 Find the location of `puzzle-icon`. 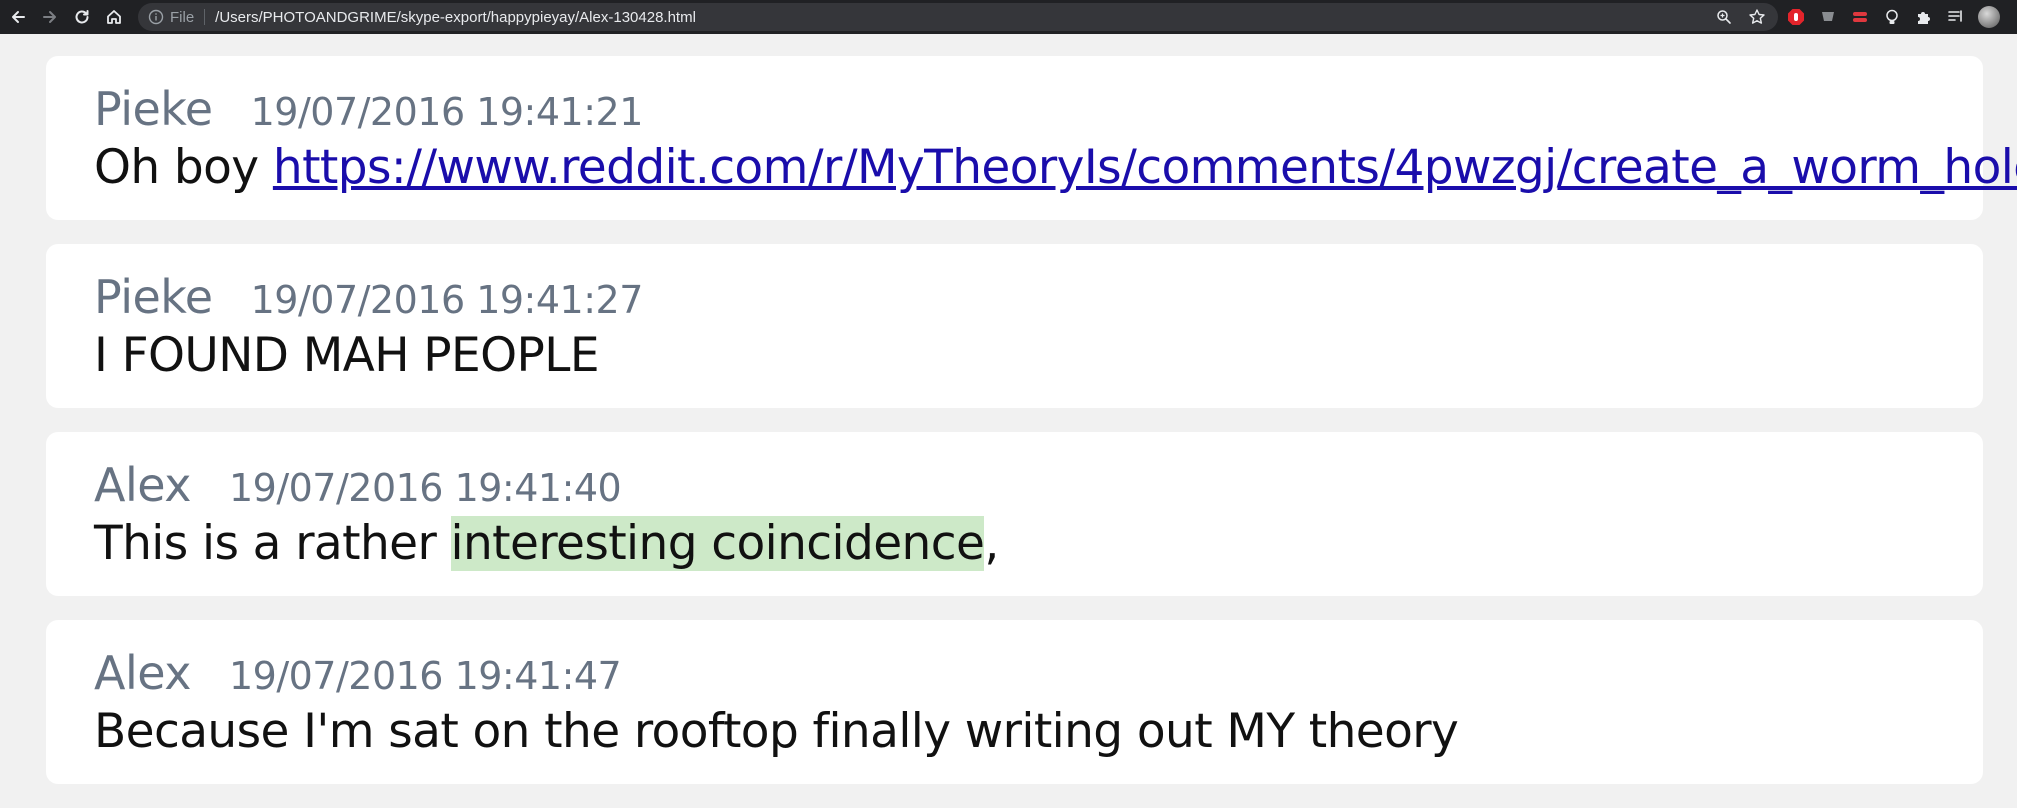

puzzle-icon is located at coordinates (1924, 18).